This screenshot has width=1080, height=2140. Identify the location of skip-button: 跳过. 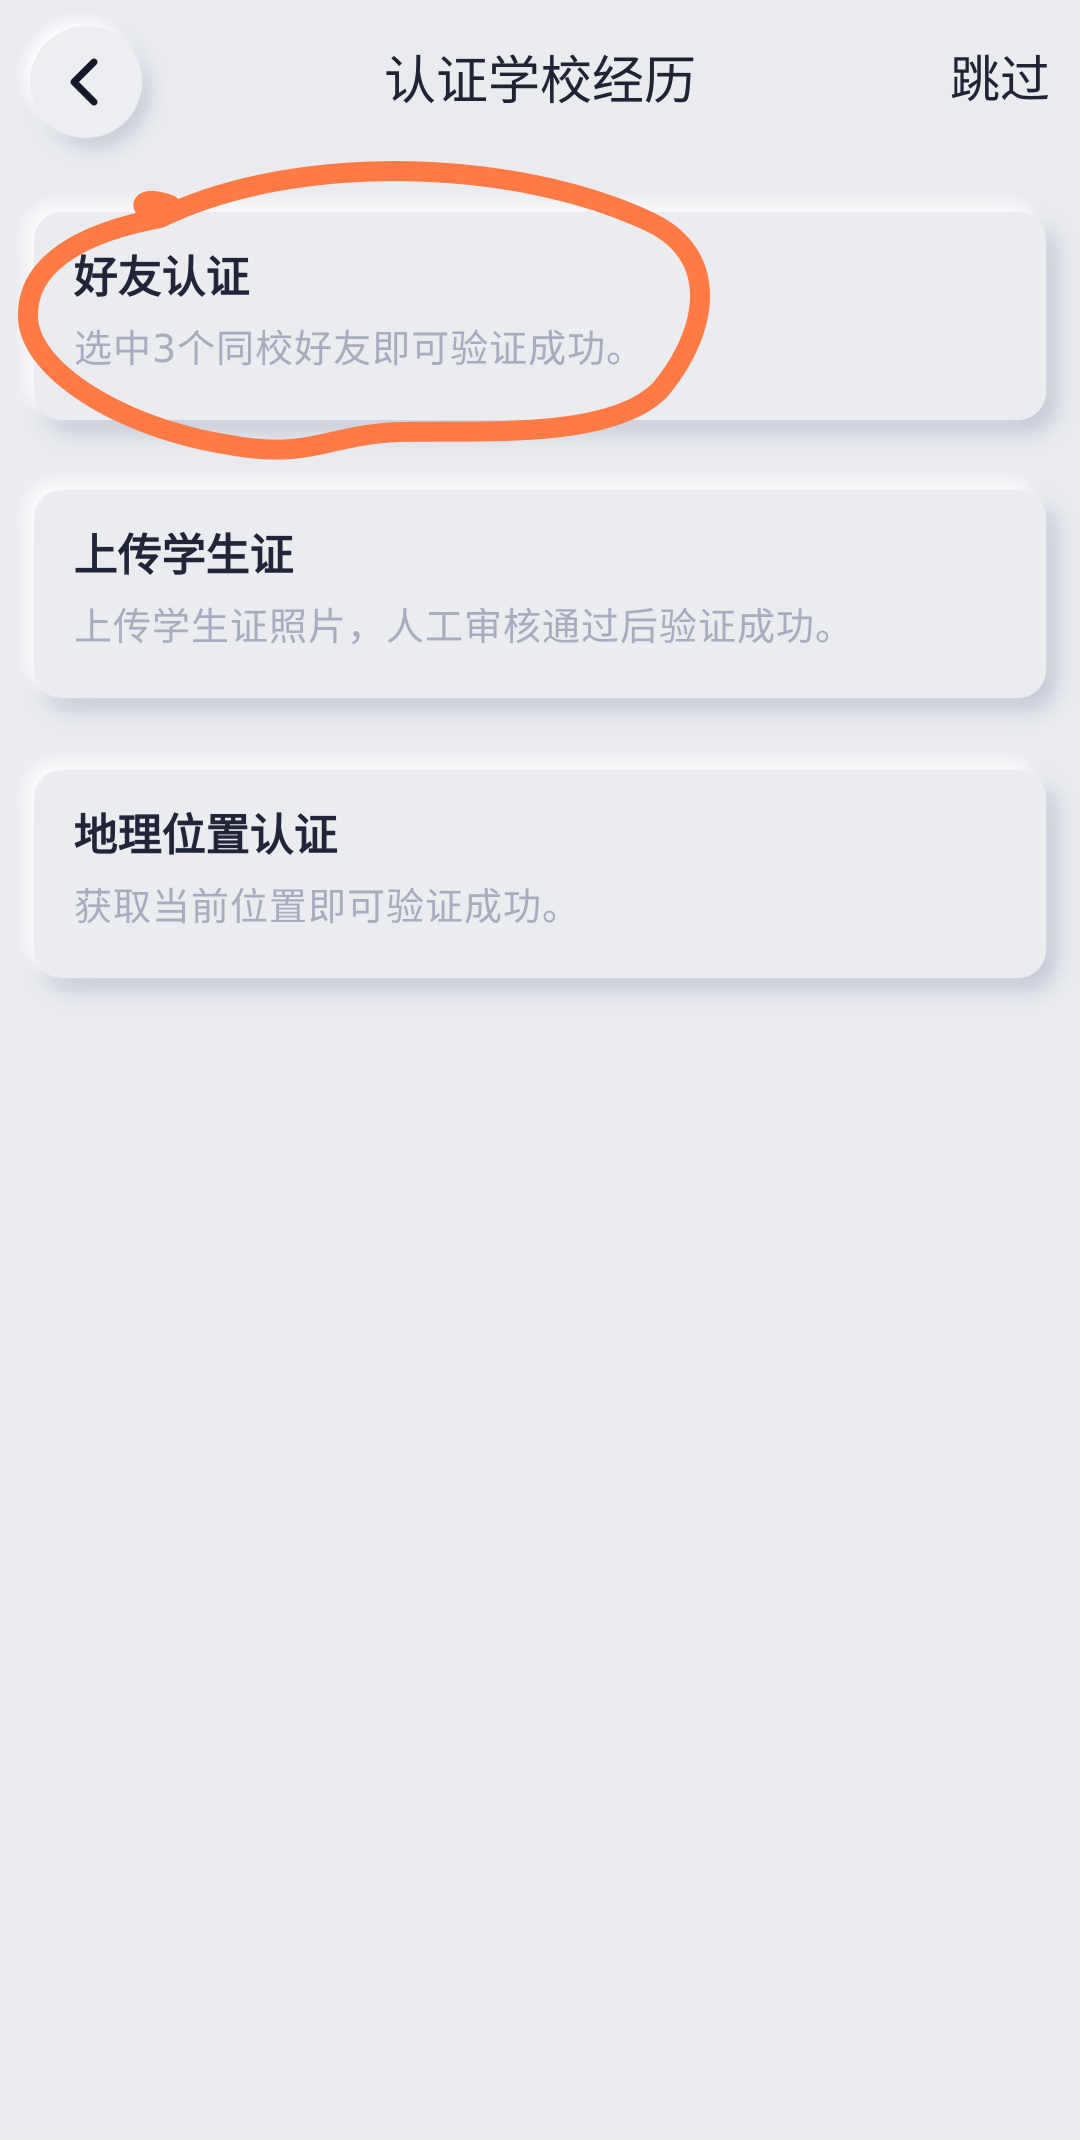
(1000, 80).